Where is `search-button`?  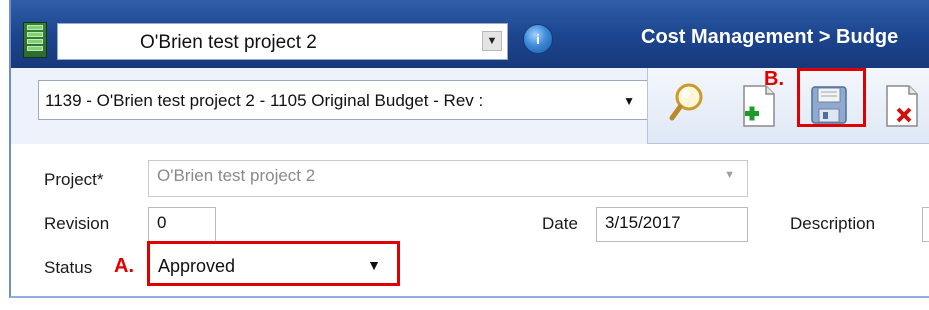 search-button is located at coordinates (688, 104).